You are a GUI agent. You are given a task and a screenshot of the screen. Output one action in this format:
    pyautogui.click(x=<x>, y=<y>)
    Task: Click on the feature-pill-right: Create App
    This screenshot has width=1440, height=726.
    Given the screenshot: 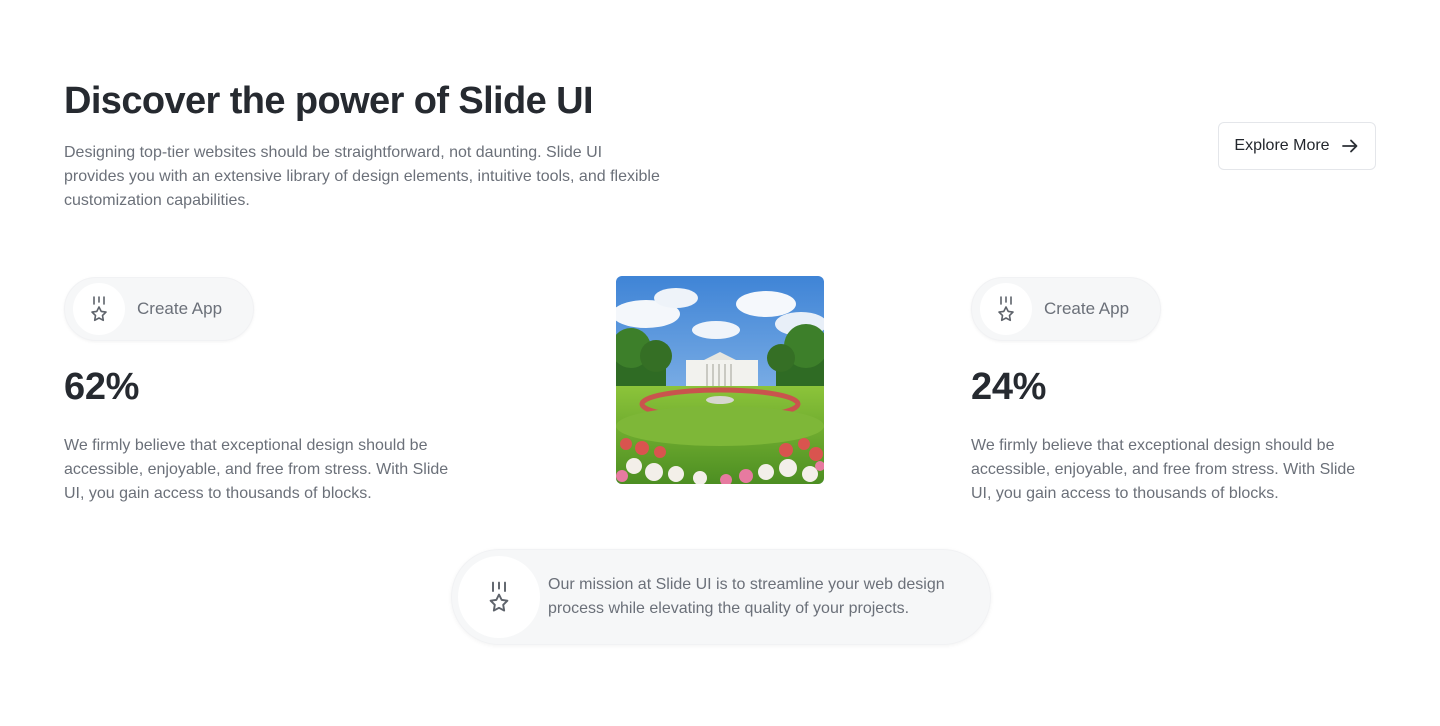 What is the action you would take?
    pyautogui.click(x=1066, y=309)
    